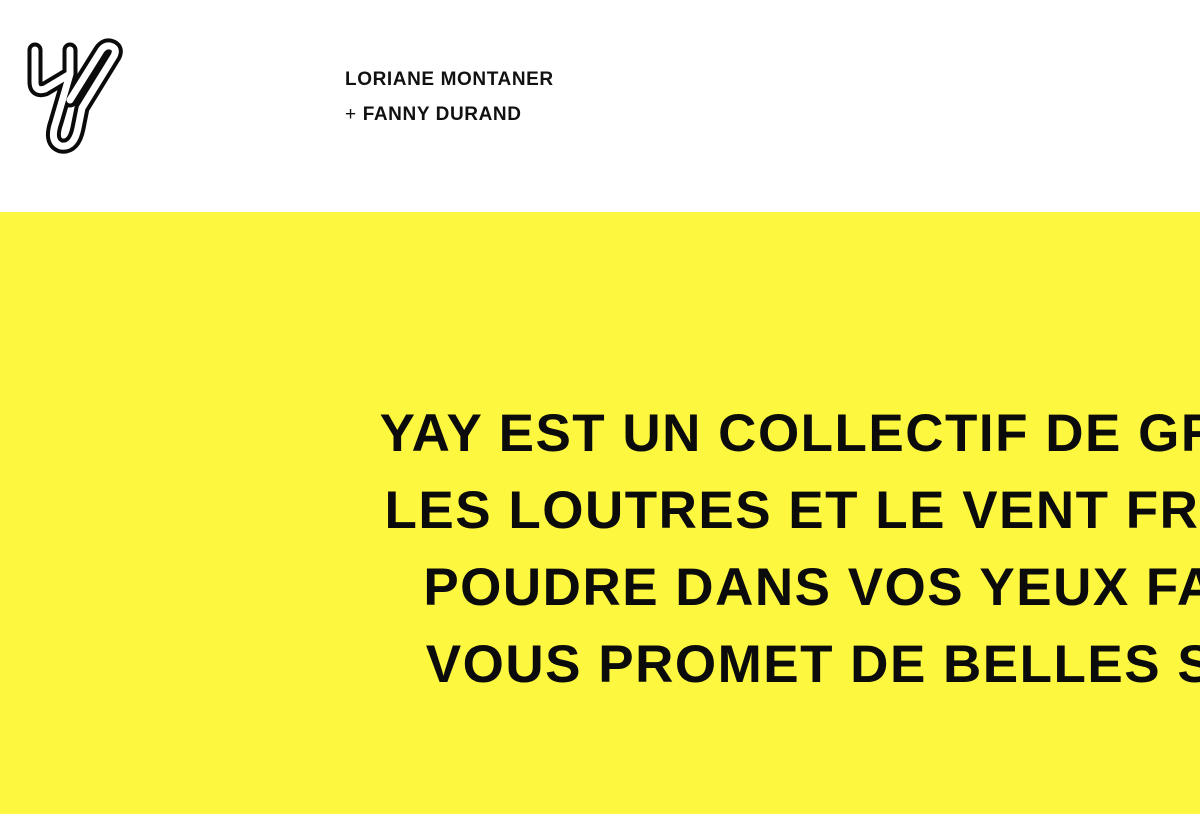 This screenshot has height=814, width=1200. I want to click on yay-logo, so click(76, 95).